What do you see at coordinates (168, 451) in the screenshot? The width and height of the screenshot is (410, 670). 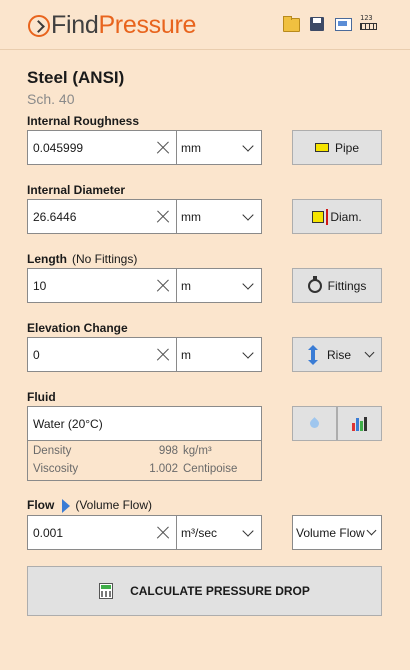 I see `density-value: 998` at bounding box center [168, 451].